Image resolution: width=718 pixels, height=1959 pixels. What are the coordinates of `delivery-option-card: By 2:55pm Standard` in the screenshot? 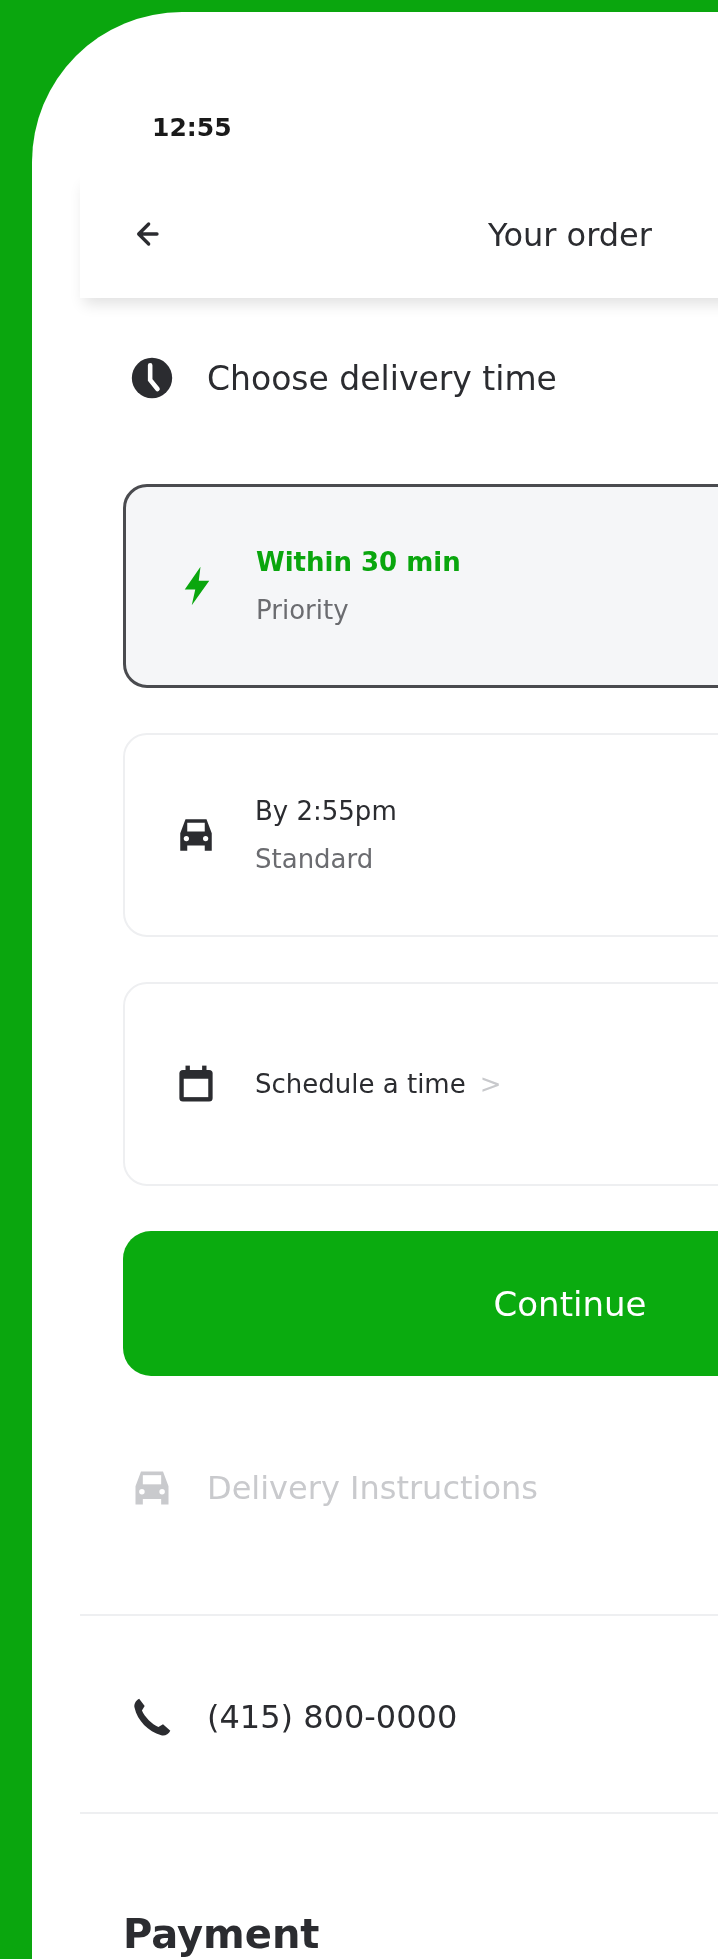 It's located at (420, 835).